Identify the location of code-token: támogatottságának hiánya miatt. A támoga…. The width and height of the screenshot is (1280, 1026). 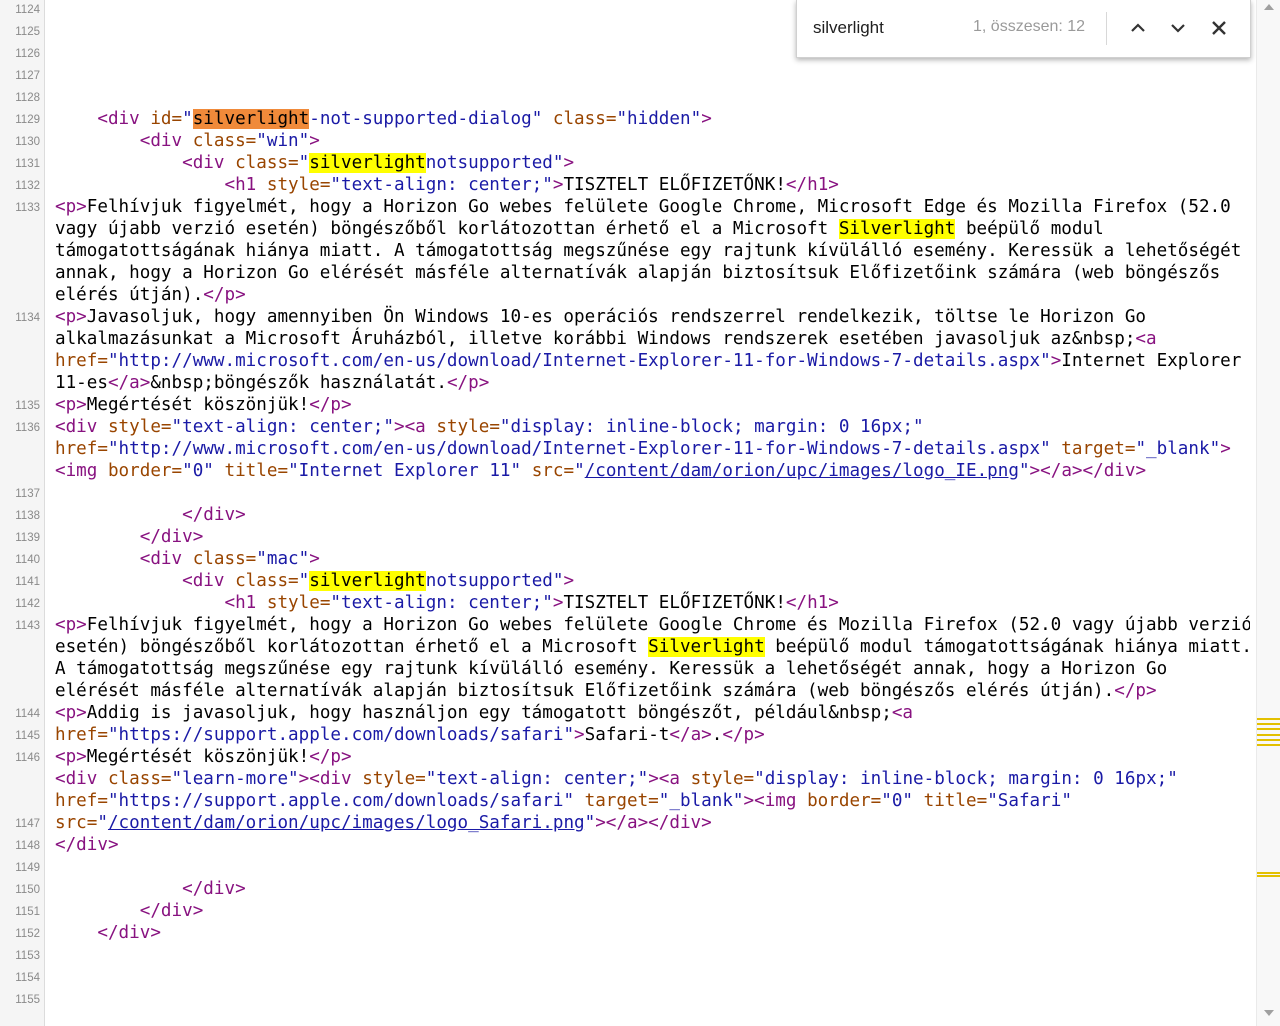
(648, 251).